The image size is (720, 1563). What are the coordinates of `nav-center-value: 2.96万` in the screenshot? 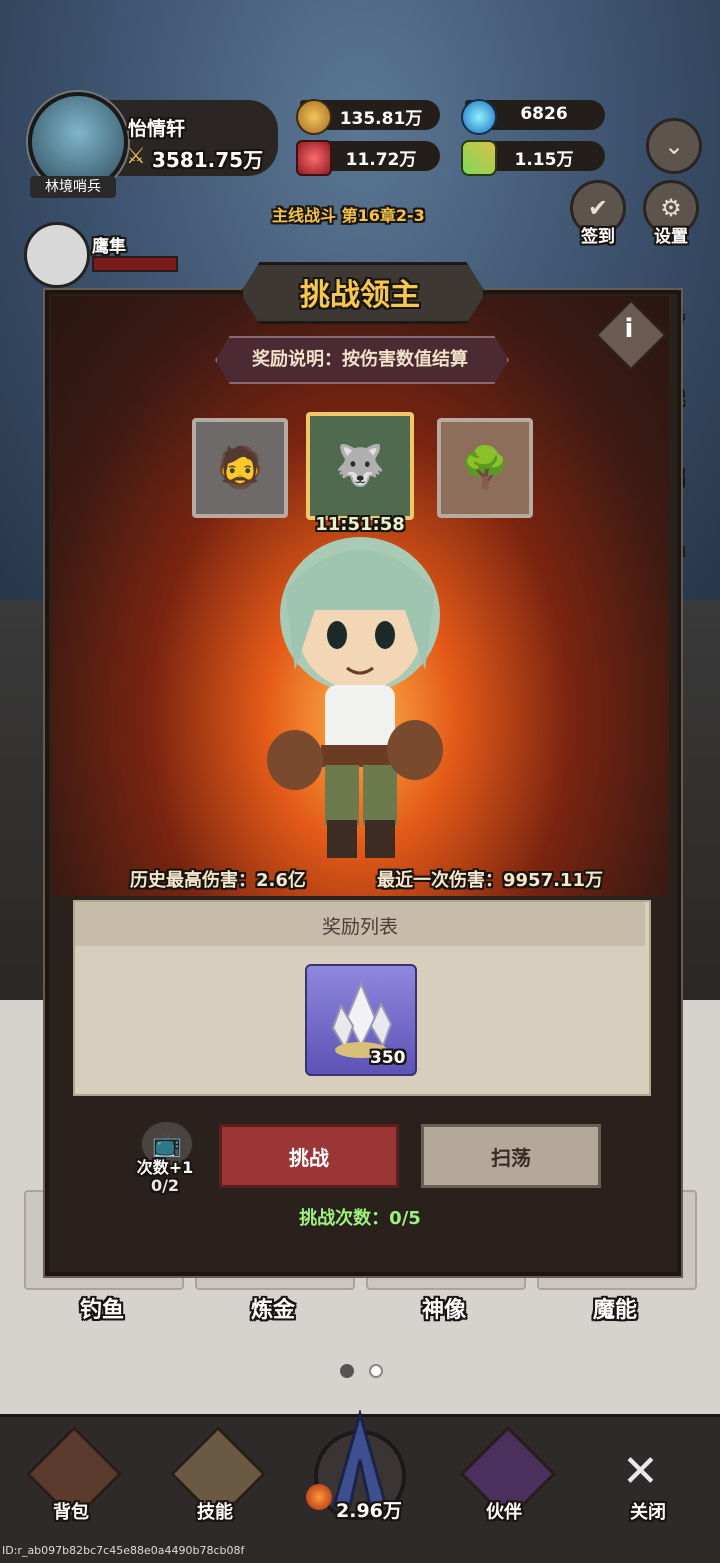 It's located at (369, 1511).